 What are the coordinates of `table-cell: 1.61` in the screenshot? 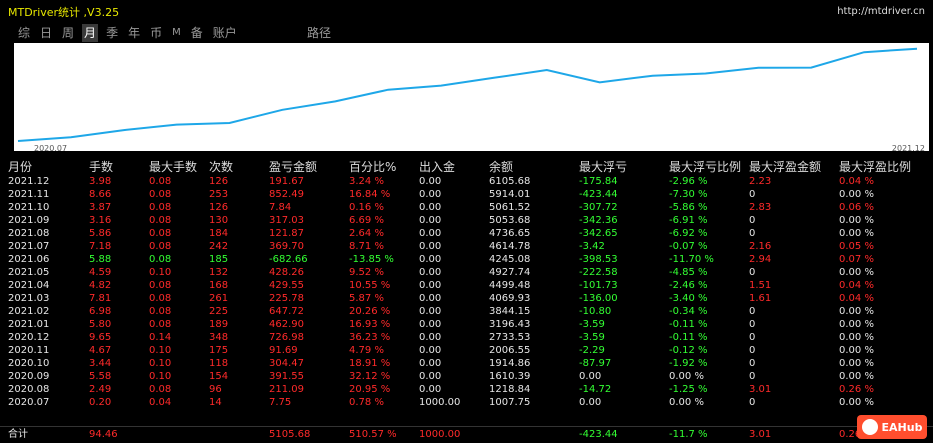 It's located at (760, 298).